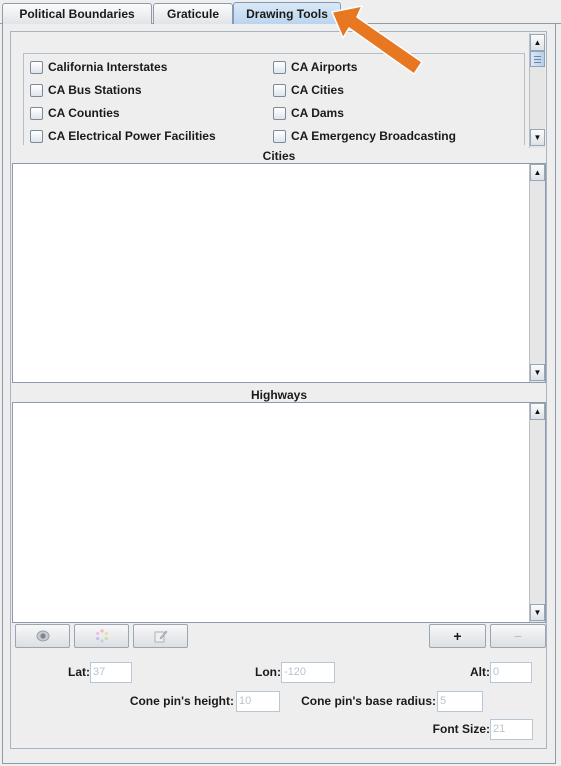 The height and width of the screenshot is (766, 561). I want to click on layer-checkbox-ca-cities: CA Cities, so click(308, 90).